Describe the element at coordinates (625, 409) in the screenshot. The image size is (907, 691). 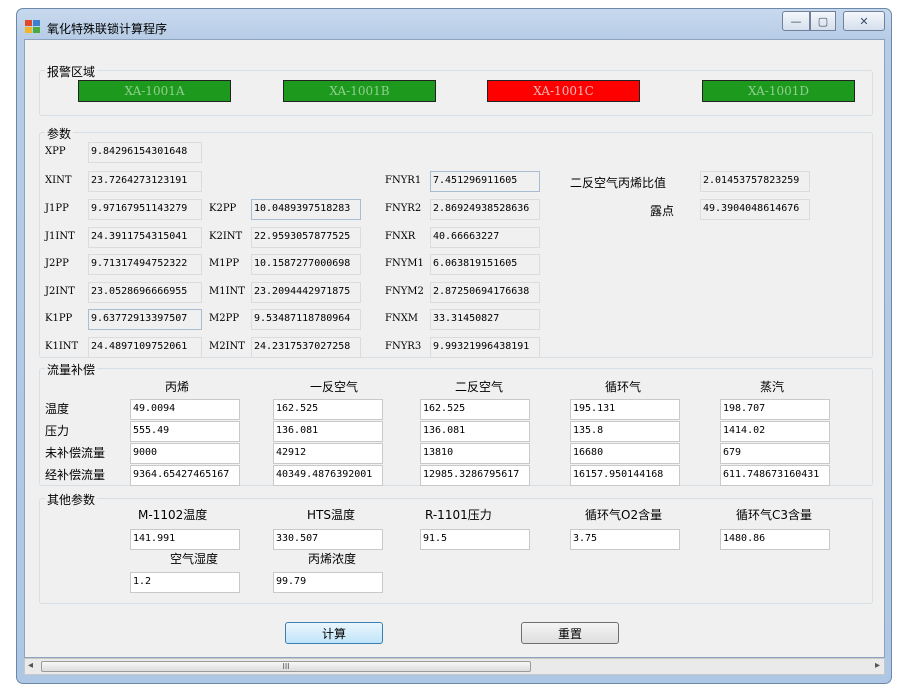
I see `flow-temp-recycle: 195.131` at that location.